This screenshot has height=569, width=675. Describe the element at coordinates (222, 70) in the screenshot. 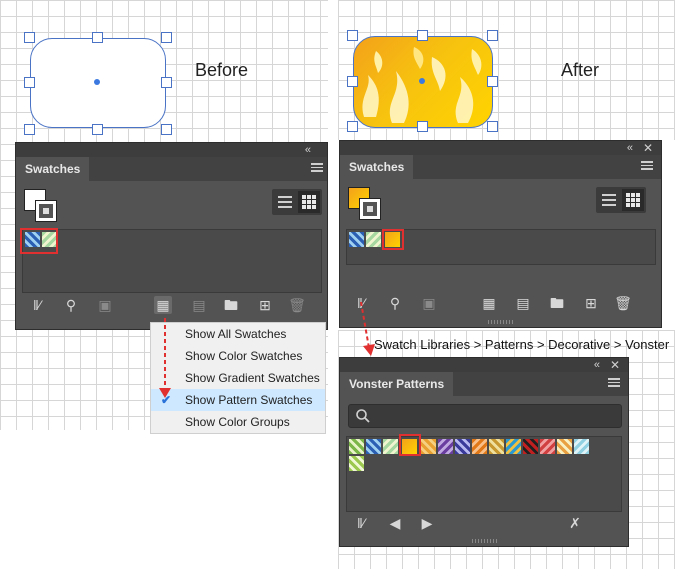

I see `before-label: Before` at that location.